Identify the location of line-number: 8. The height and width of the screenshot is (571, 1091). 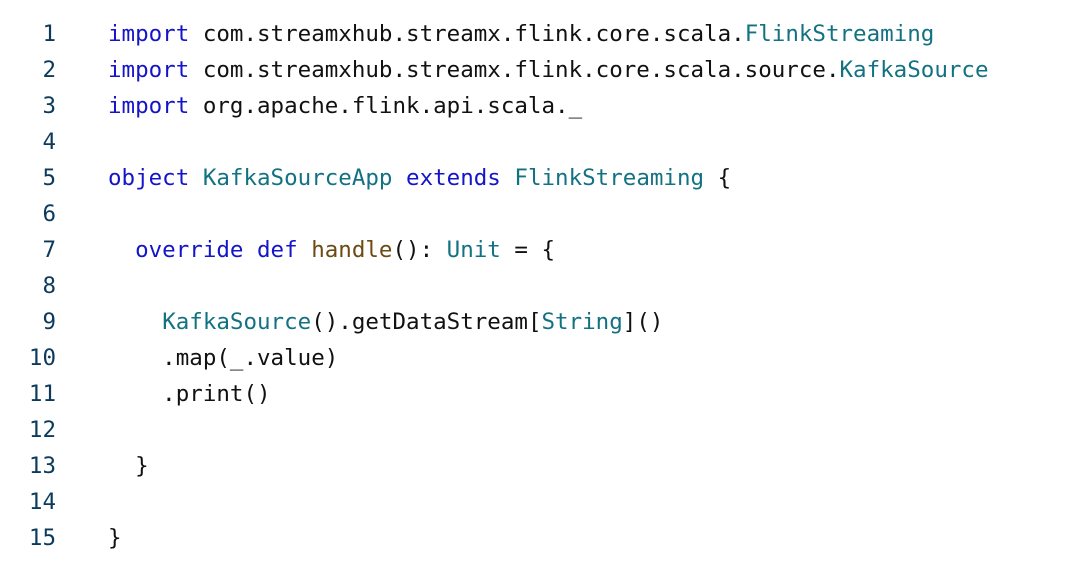
(49, 286).